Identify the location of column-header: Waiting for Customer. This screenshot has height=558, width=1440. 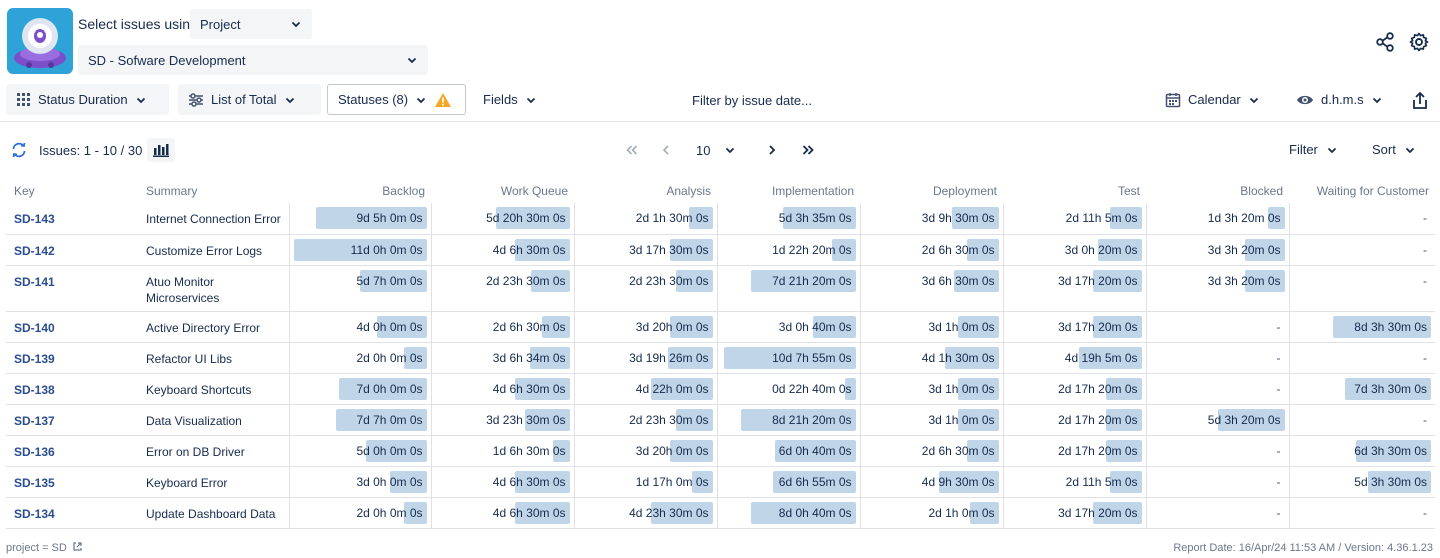
(1362, 190).